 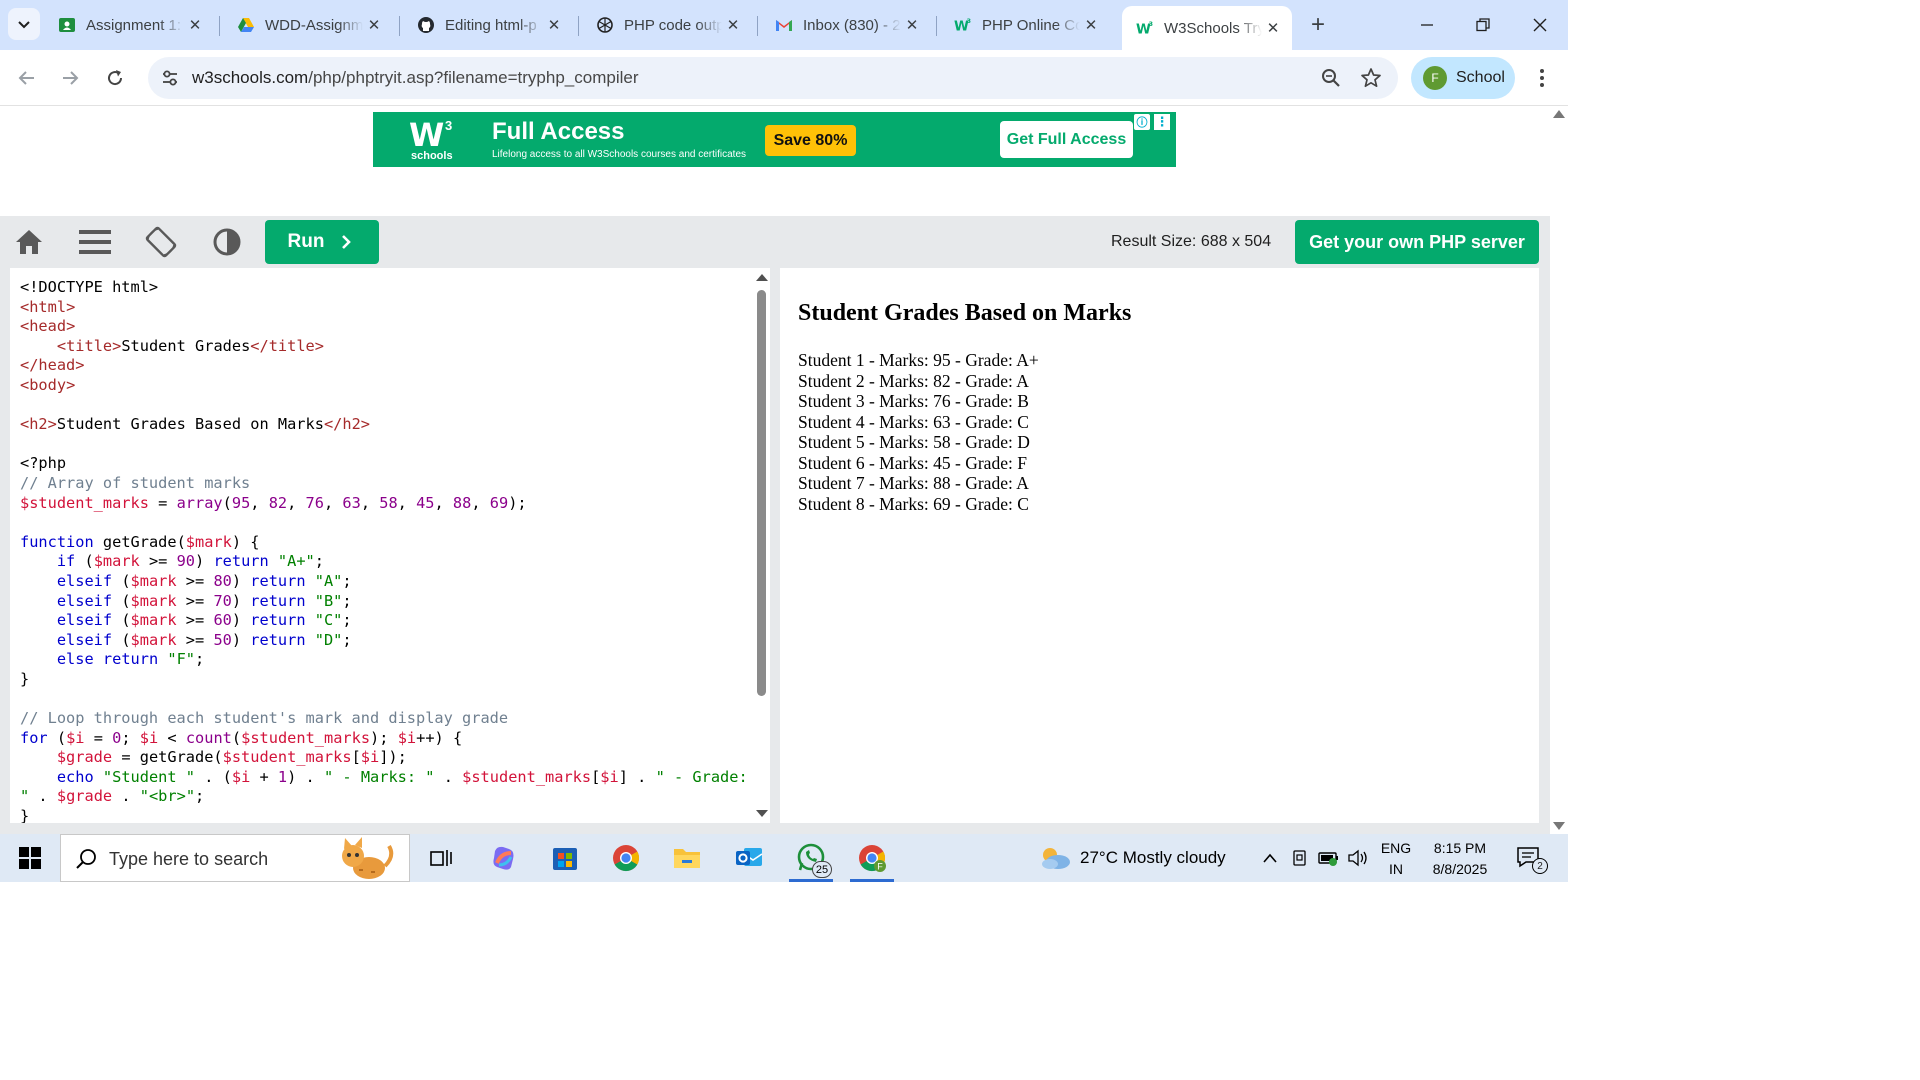 I want to click on microsoft-store-app, so click(x=565, y=858).